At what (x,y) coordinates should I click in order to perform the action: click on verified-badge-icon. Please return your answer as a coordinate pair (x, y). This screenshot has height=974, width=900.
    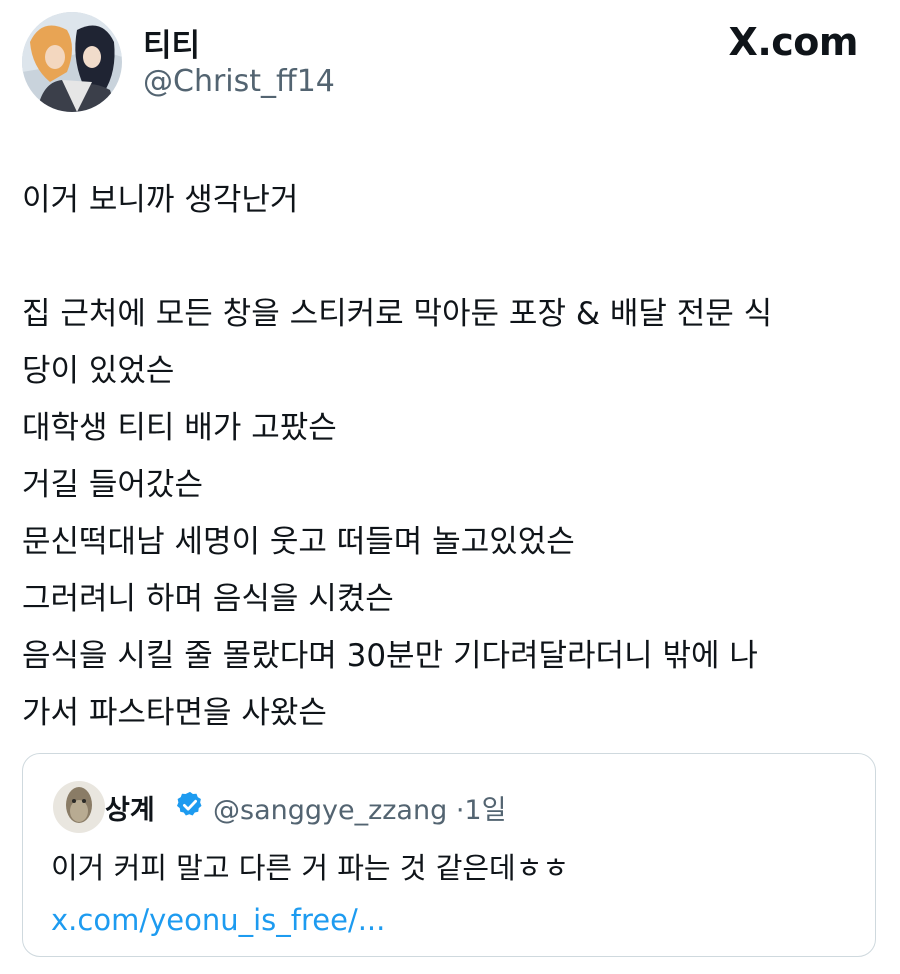
    Looking at the image, I should click on (189, 803).